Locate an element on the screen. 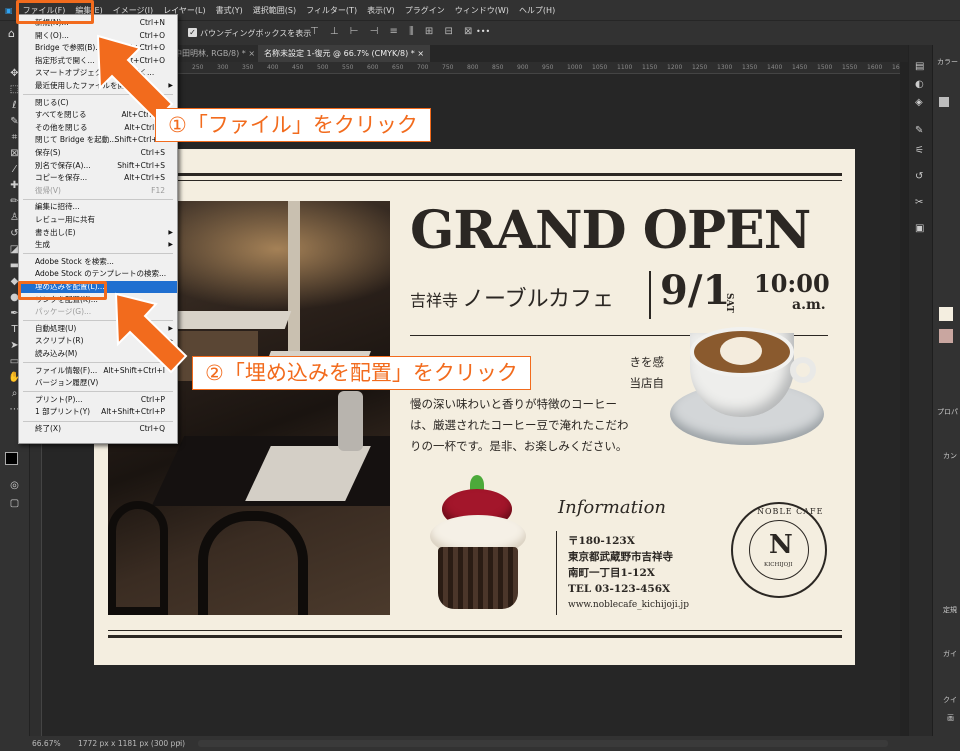 The height and width of the screenshot is (751, 960). horizontal-scrollbar is located at coordinates (543, 743).